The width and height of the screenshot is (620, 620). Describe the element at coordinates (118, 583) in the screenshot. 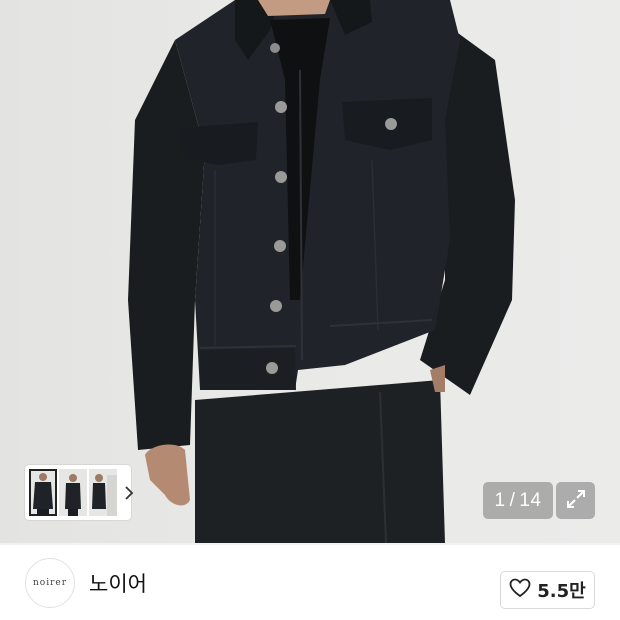

I see `brand-name: 노이어` at that location.